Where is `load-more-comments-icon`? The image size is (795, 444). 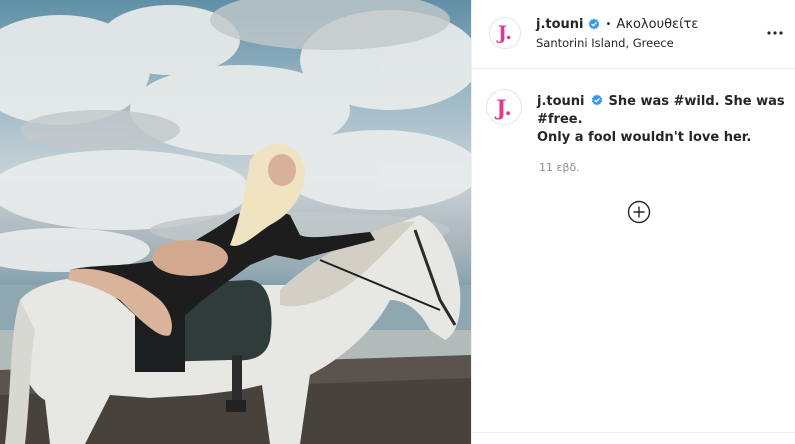 load-more-comments-icon is located at coordinates (639, 212).